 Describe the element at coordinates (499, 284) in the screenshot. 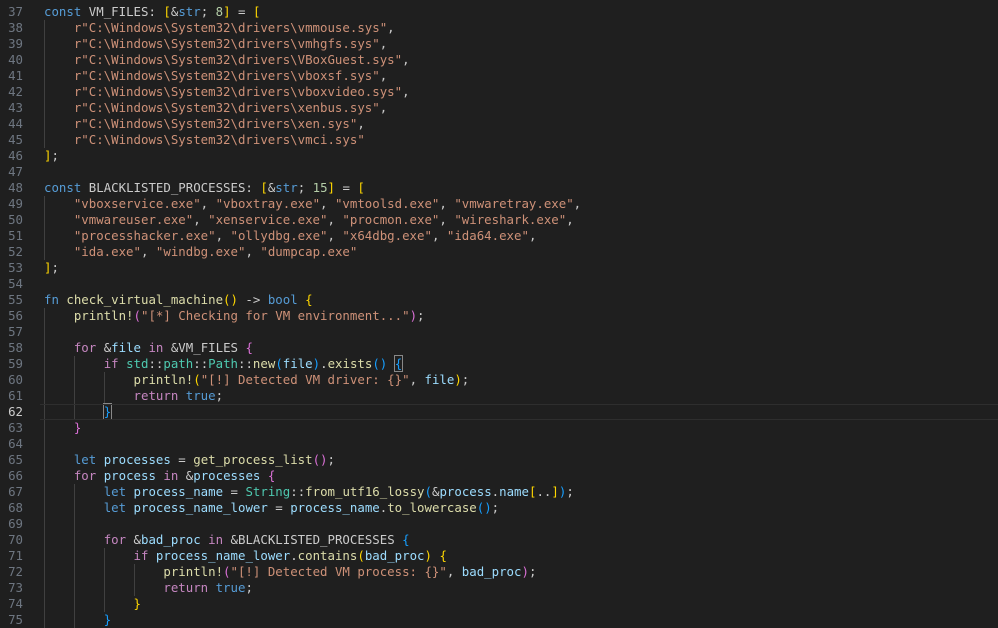

I see `code-line: 54` at that location.